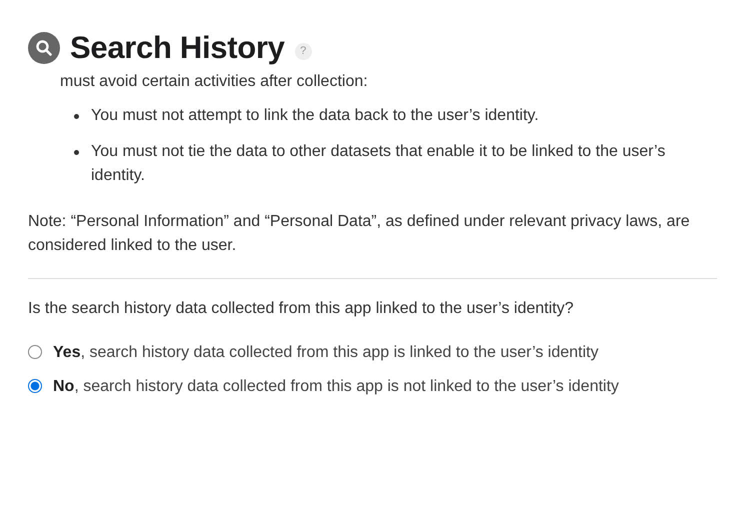 The height and width of the screenshot is (512, 755). Describe the element at coordinates (214, 82) in the screenshot. I see `paragraph: must avoid certain activities after collection:` at that location.